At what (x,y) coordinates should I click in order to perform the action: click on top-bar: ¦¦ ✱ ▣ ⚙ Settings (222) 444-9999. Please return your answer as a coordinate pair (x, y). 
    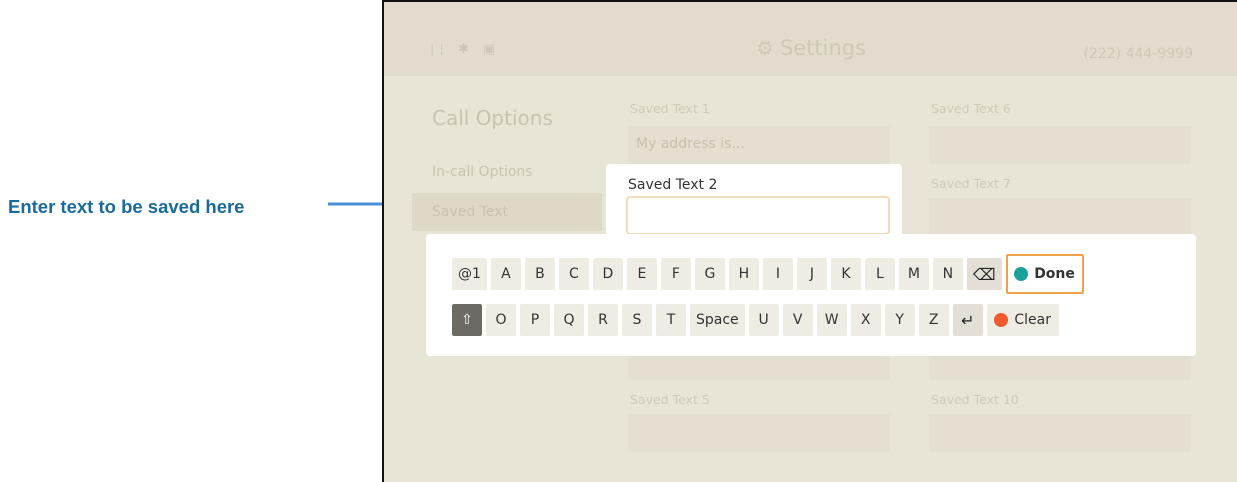
    Looking at the image, I should click on (810, 39).